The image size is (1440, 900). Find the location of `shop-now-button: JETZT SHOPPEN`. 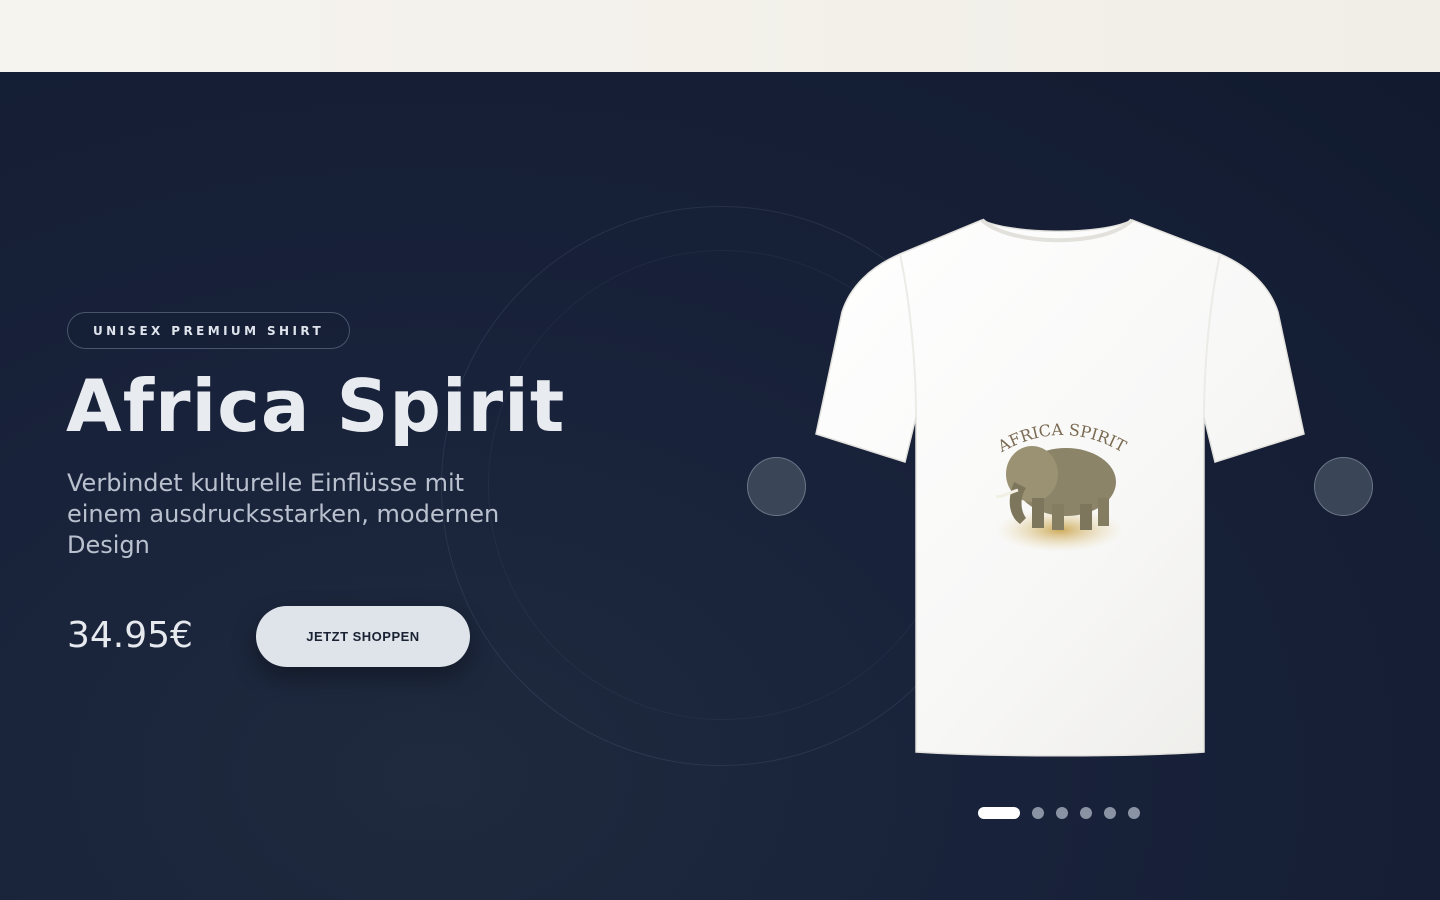

shop-now-button: JETZT SHOPPEN is located at coordinates (363, 636).